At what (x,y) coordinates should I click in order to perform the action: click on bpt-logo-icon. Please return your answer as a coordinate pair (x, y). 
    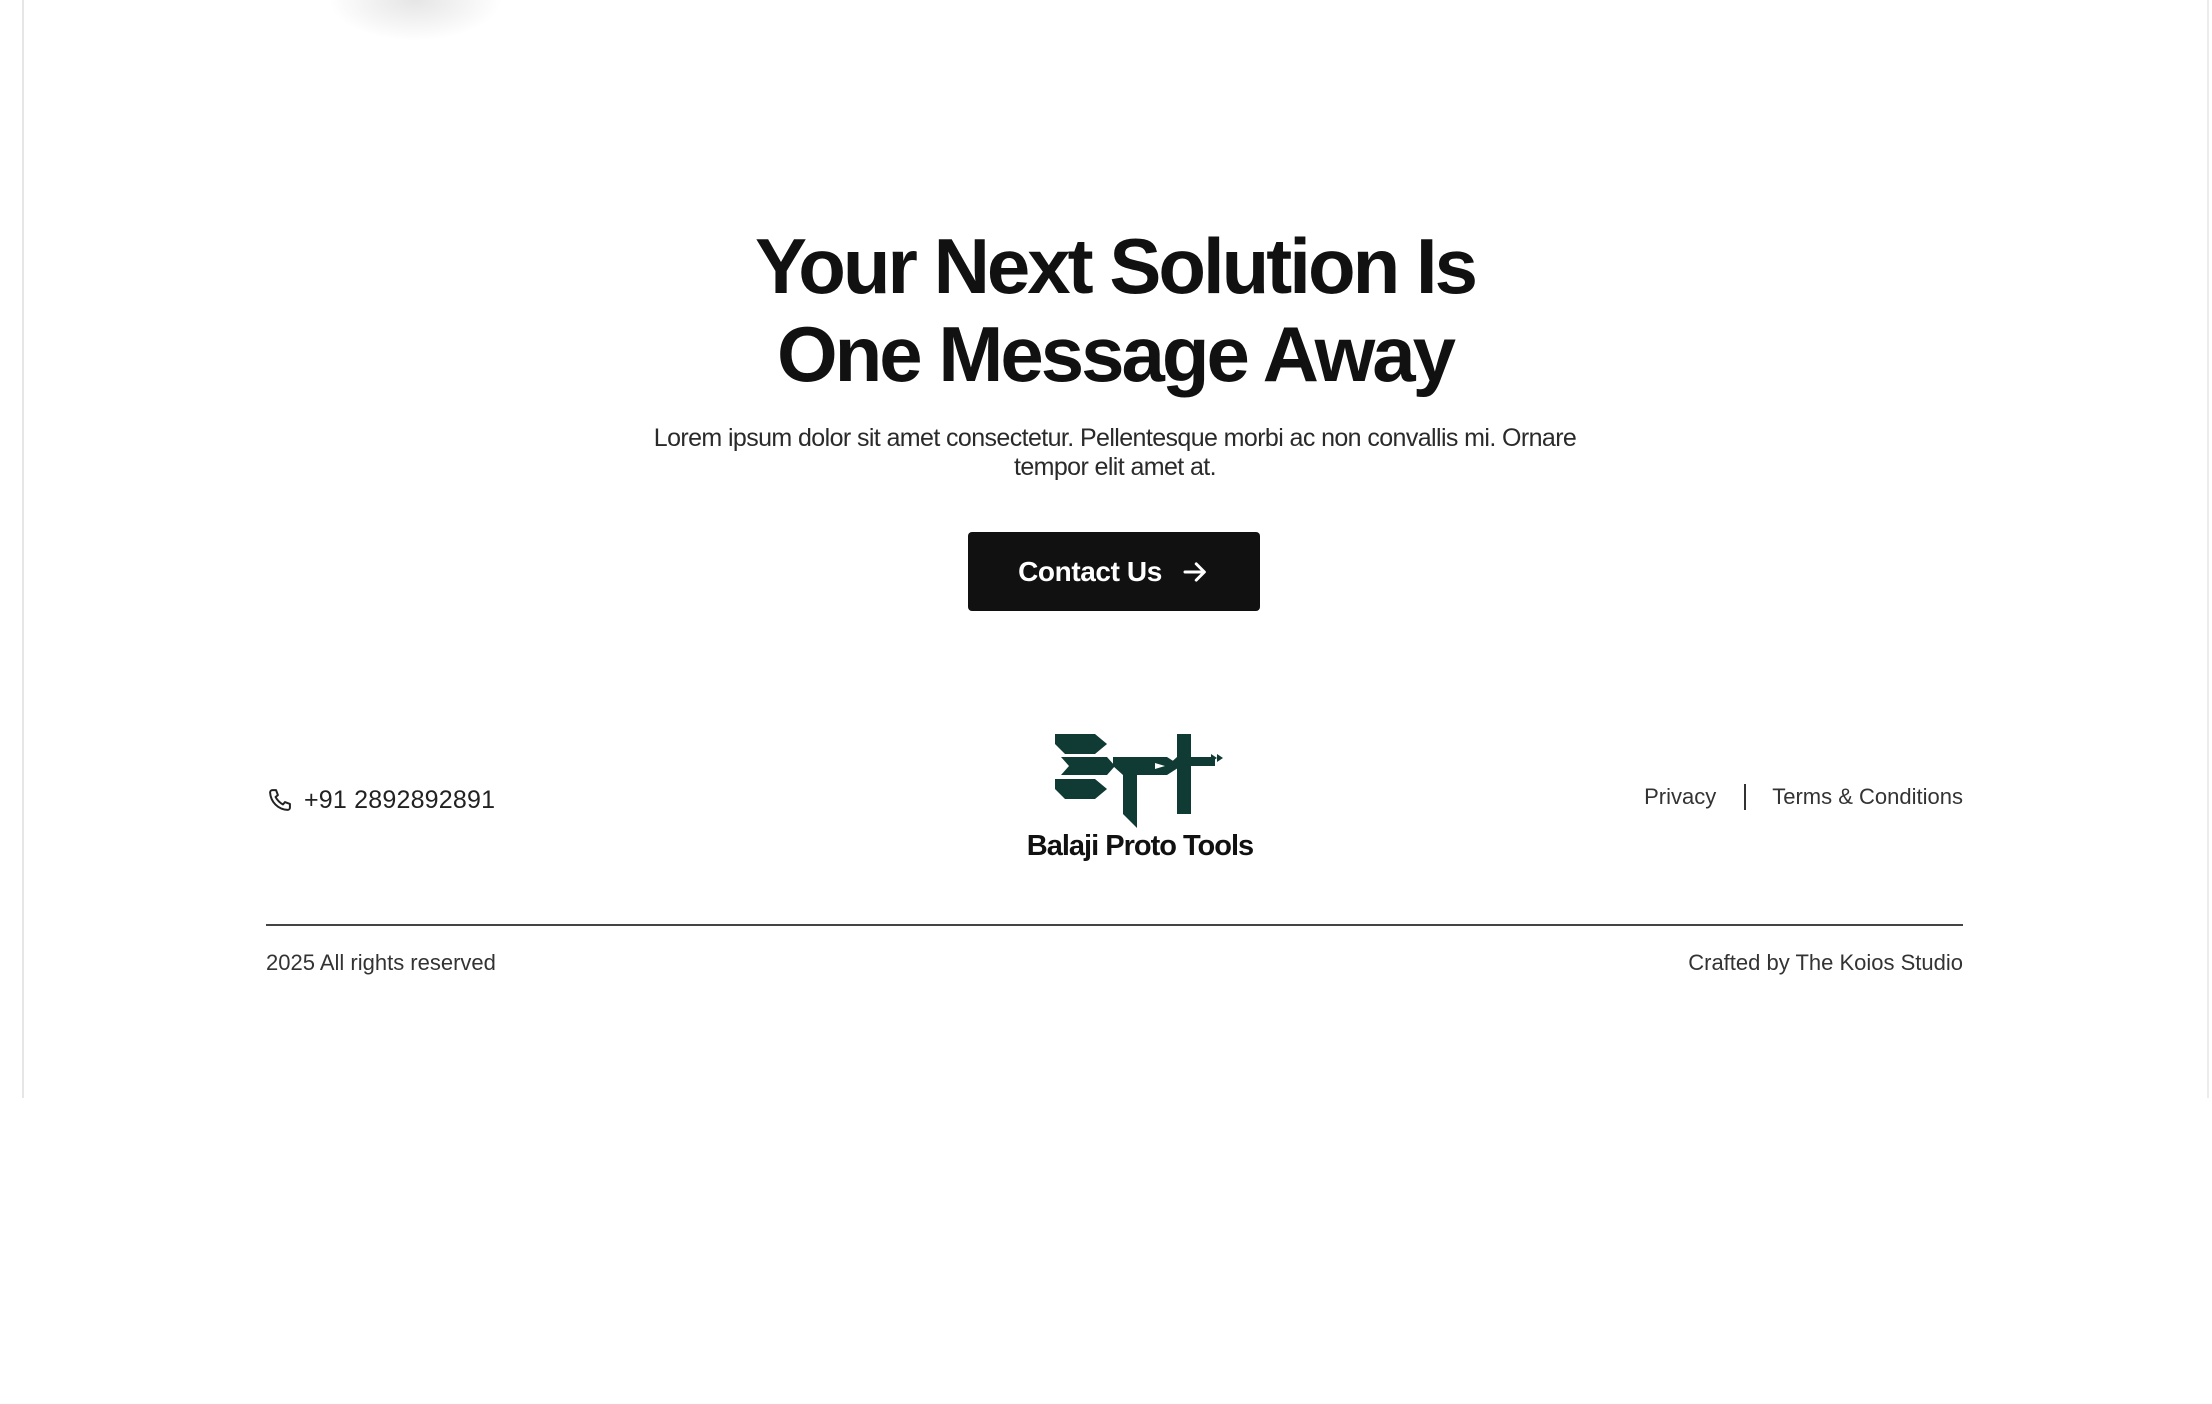
    Looking at the image, I should click on (1139, 781).